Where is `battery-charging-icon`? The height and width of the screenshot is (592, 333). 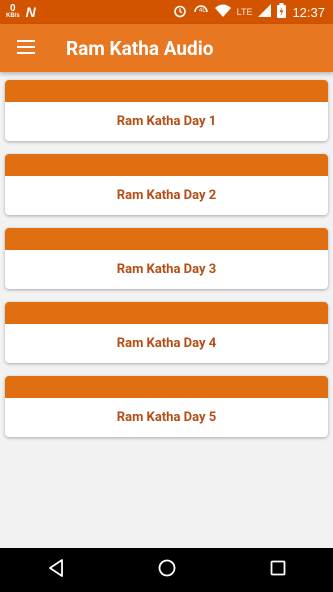
battery-charging-icon is located at coordinates (282, 12).